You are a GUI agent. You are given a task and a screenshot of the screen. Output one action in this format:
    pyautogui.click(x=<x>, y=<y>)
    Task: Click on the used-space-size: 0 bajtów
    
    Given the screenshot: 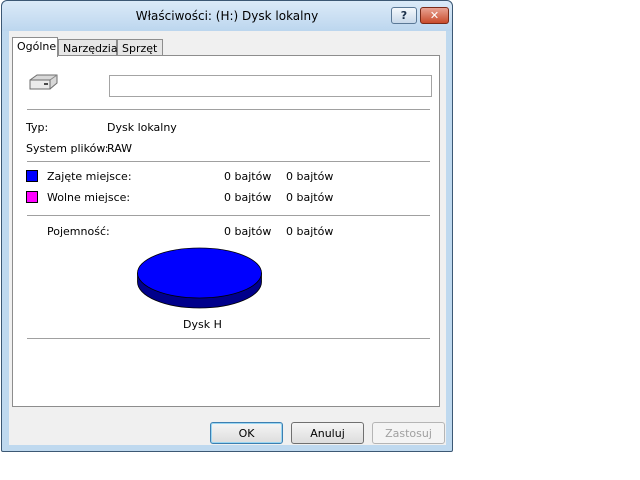 What is the action you would take?
    pyautogui.click(x=310, y=176)
    